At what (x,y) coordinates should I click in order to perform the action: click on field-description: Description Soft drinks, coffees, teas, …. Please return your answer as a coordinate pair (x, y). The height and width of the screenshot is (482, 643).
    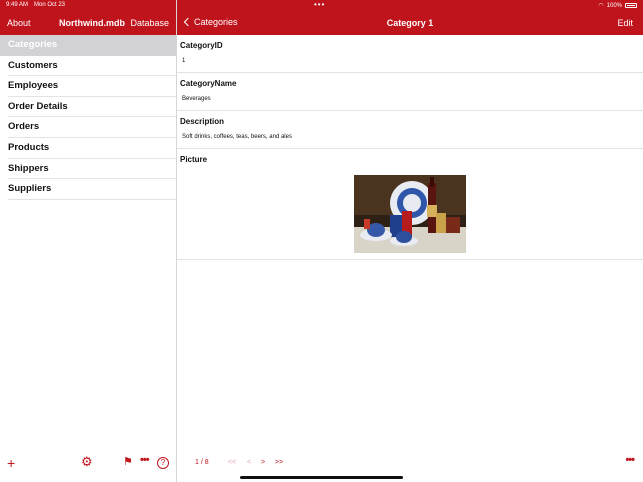
    Looking at the image, I should click on (410, 130).